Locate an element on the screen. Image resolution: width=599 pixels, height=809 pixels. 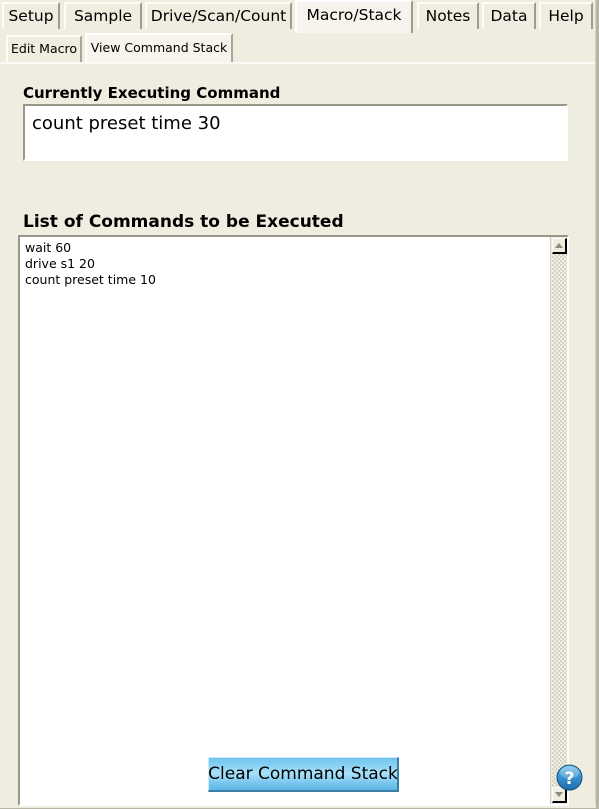
subtab-view-command-stack-label: View Command Stack is located at coordinates (159, 47).